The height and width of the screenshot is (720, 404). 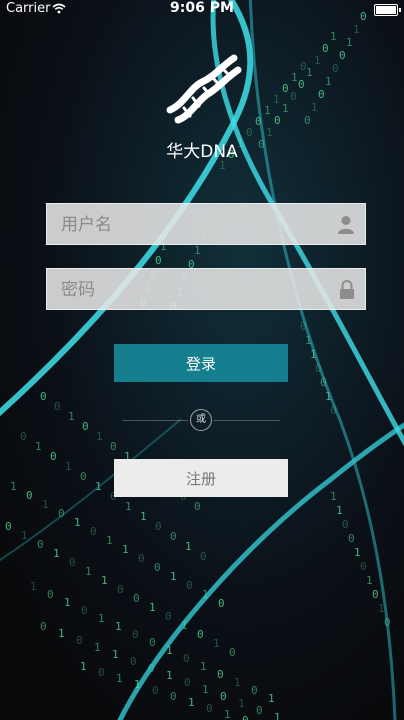 What do you see at coordinates (155, 420) in the screenshot?
I see `divider-left` at bounding box center [155, 420].